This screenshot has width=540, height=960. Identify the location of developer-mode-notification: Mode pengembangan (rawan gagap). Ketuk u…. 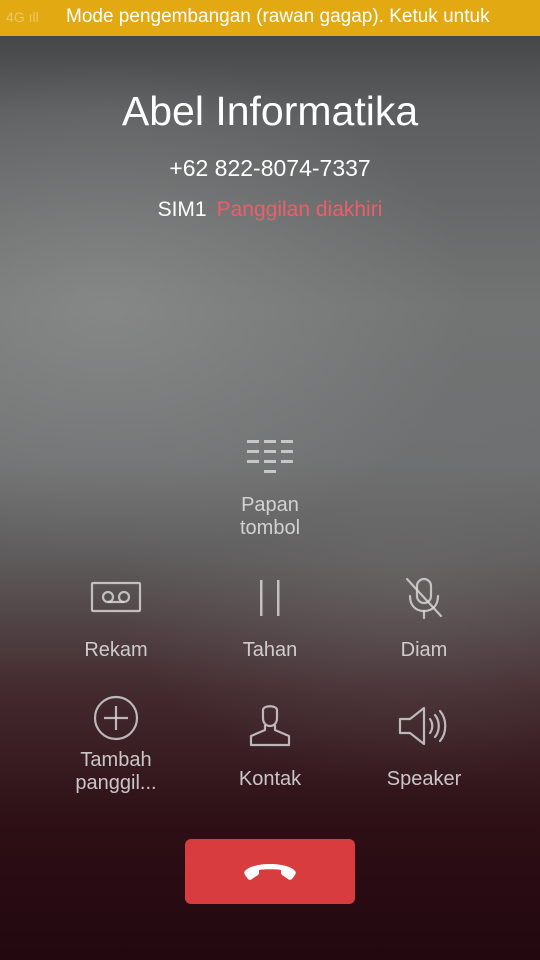
(278, 17).